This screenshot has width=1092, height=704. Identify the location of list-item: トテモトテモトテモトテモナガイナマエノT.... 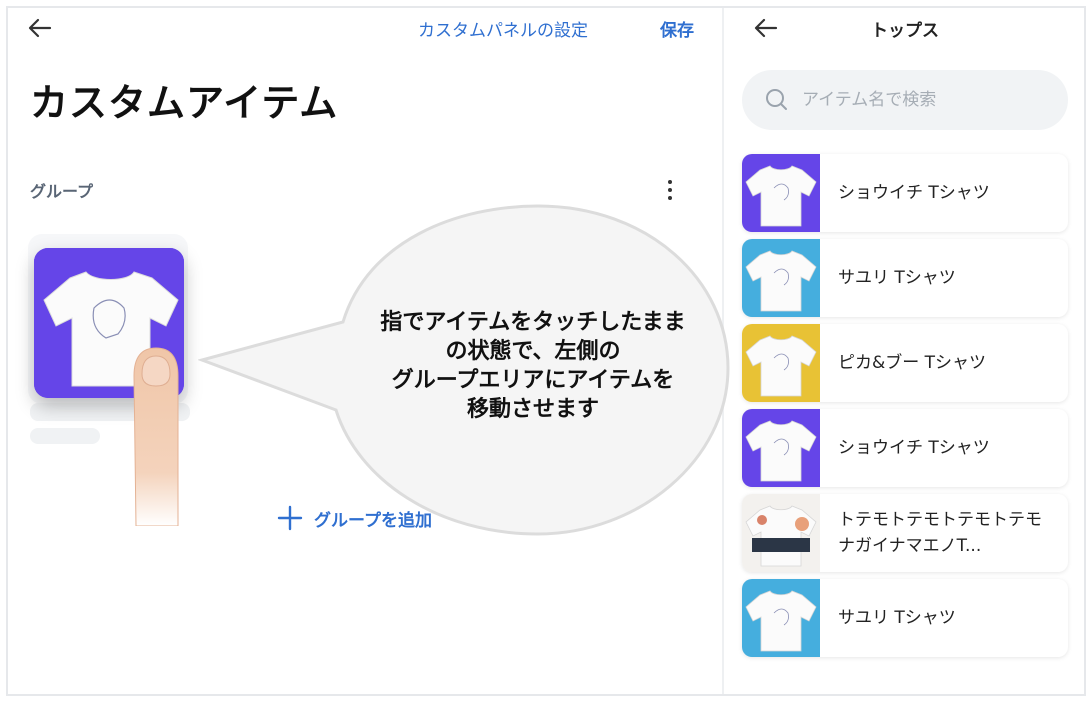
(905, 533).